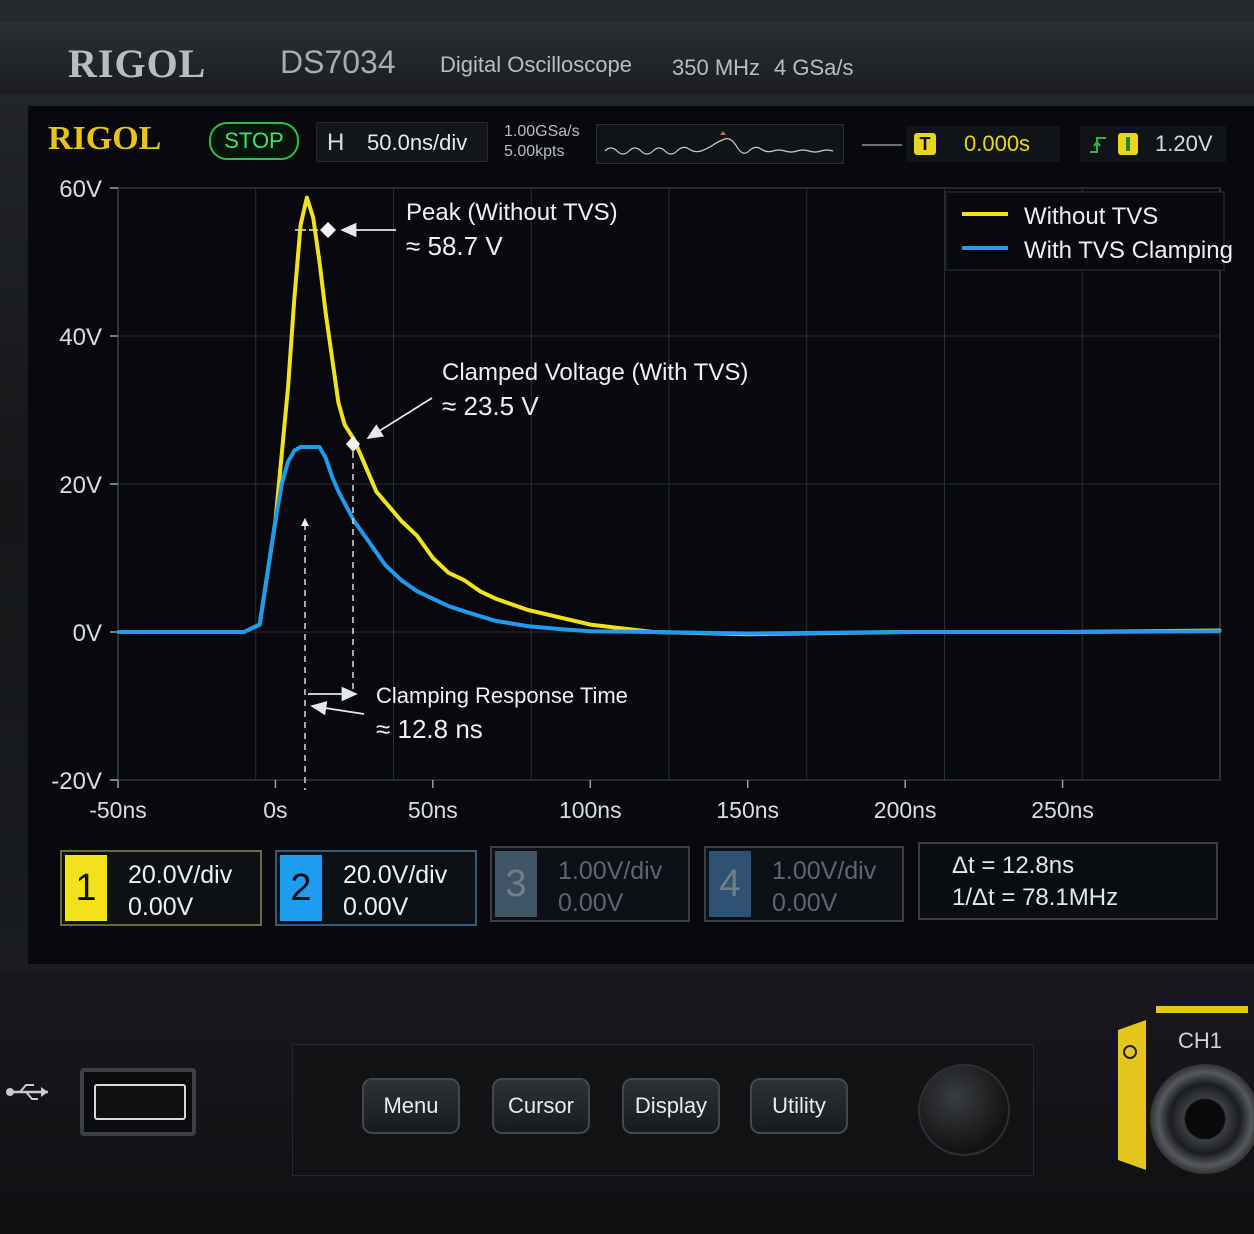 The height and width of the screenshot is (1234, 1254). Describe the element at coordinates (964, 1110) in the screenshot. I see `multipurpose-knob` at that location.